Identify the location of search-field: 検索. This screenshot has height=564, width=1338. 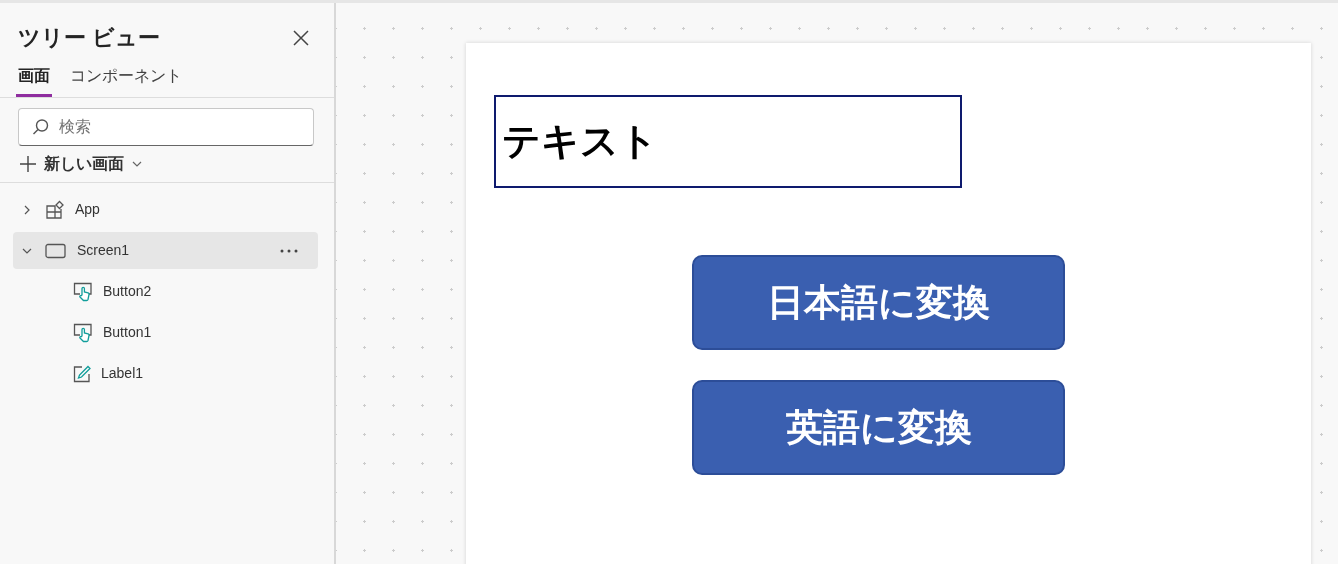
(166, 127).